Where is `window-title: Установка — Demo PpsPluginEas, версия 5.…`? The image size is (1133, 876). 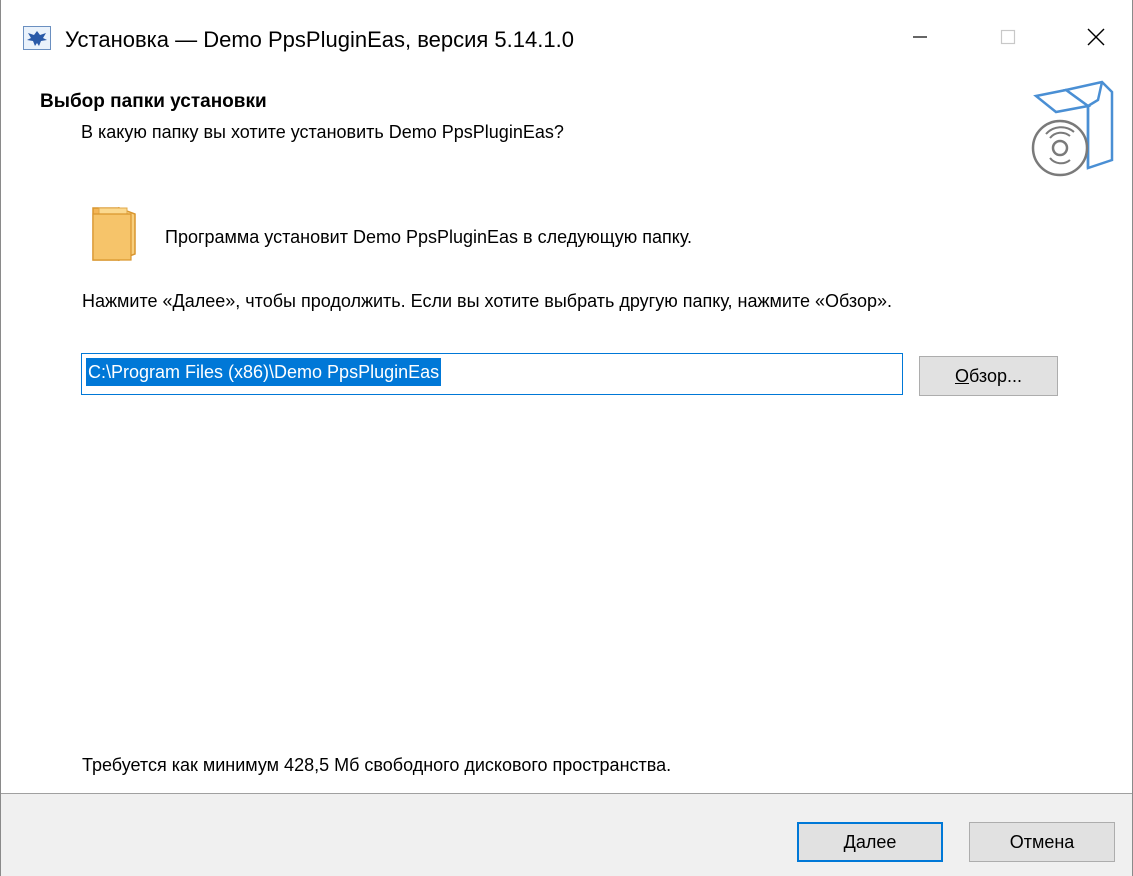
window-title: Установка — Demo PpsPluginEas, версия 5.… is located at coordinates (319, 39).